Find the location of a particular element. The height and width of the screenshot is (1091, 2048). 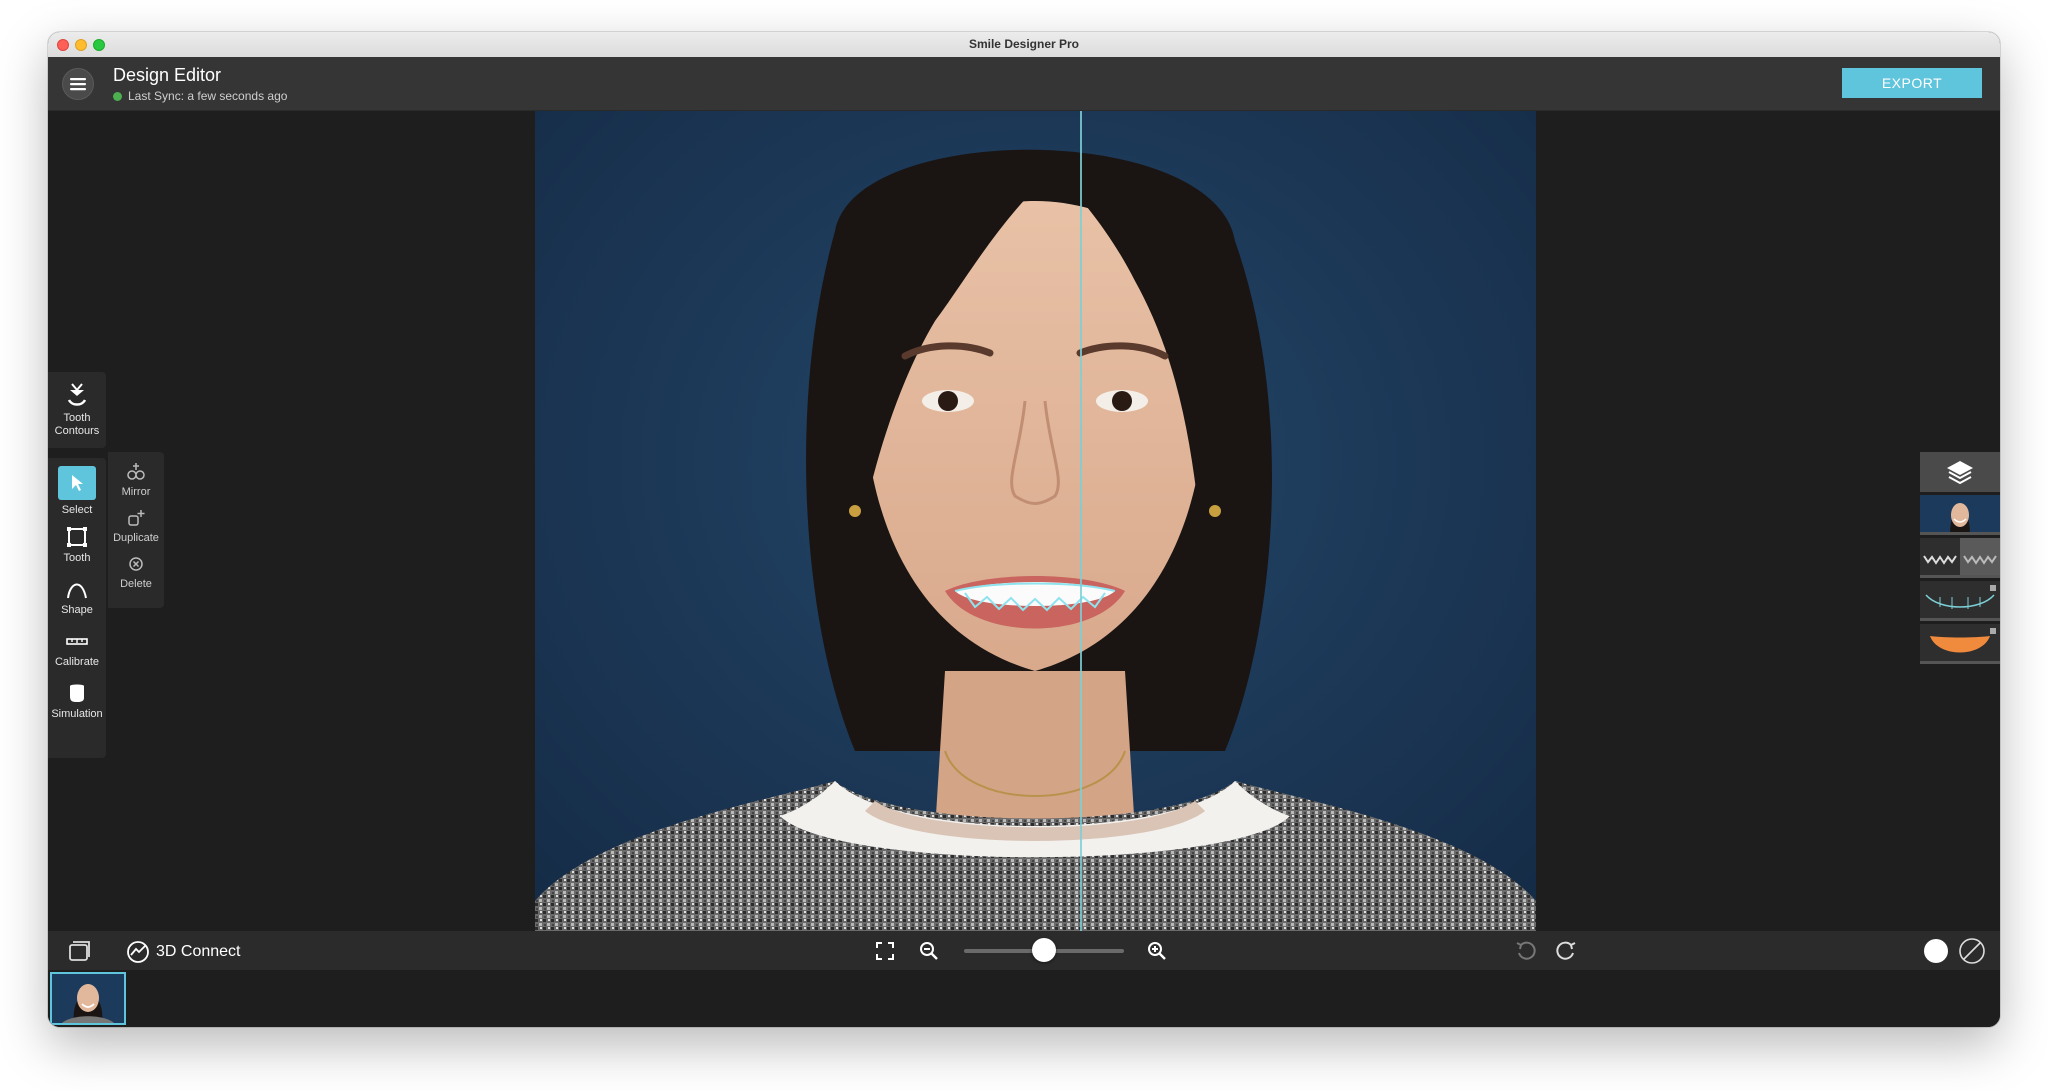

layer-teeth-thumbnail is located at coordinates (1960, 556).